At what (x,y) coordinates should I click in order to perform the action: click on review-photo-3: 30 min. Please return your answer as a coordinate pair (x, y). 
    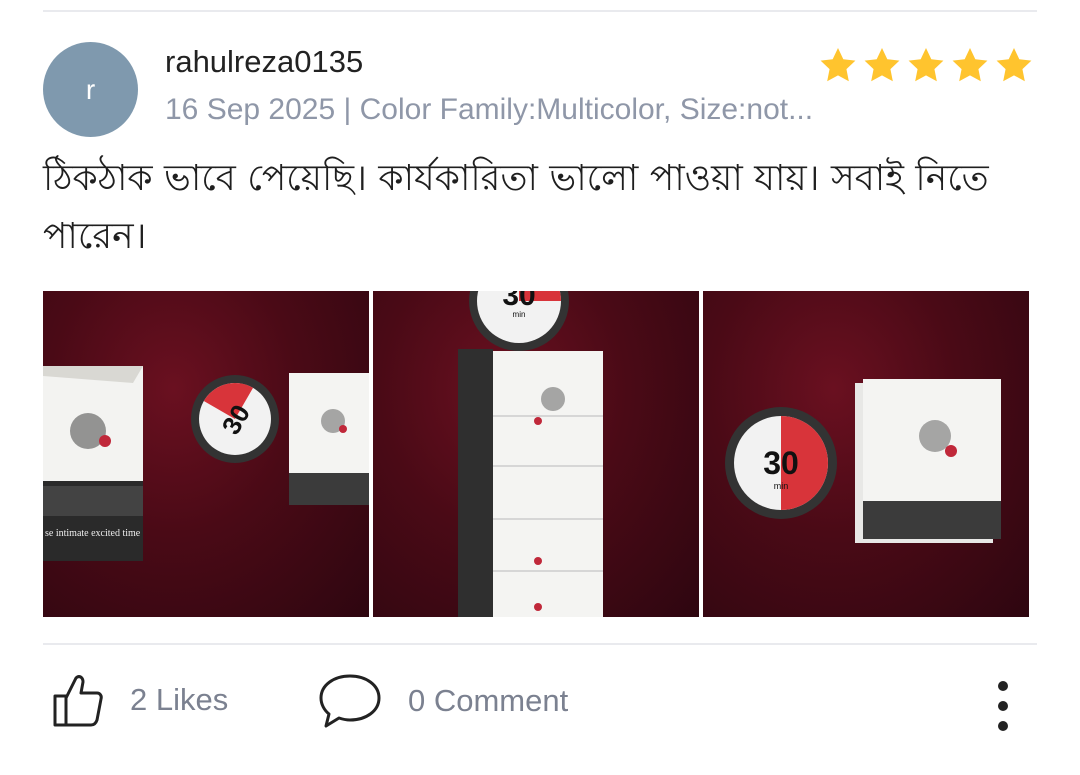
    Looking at the image, I should click on (866, 454).